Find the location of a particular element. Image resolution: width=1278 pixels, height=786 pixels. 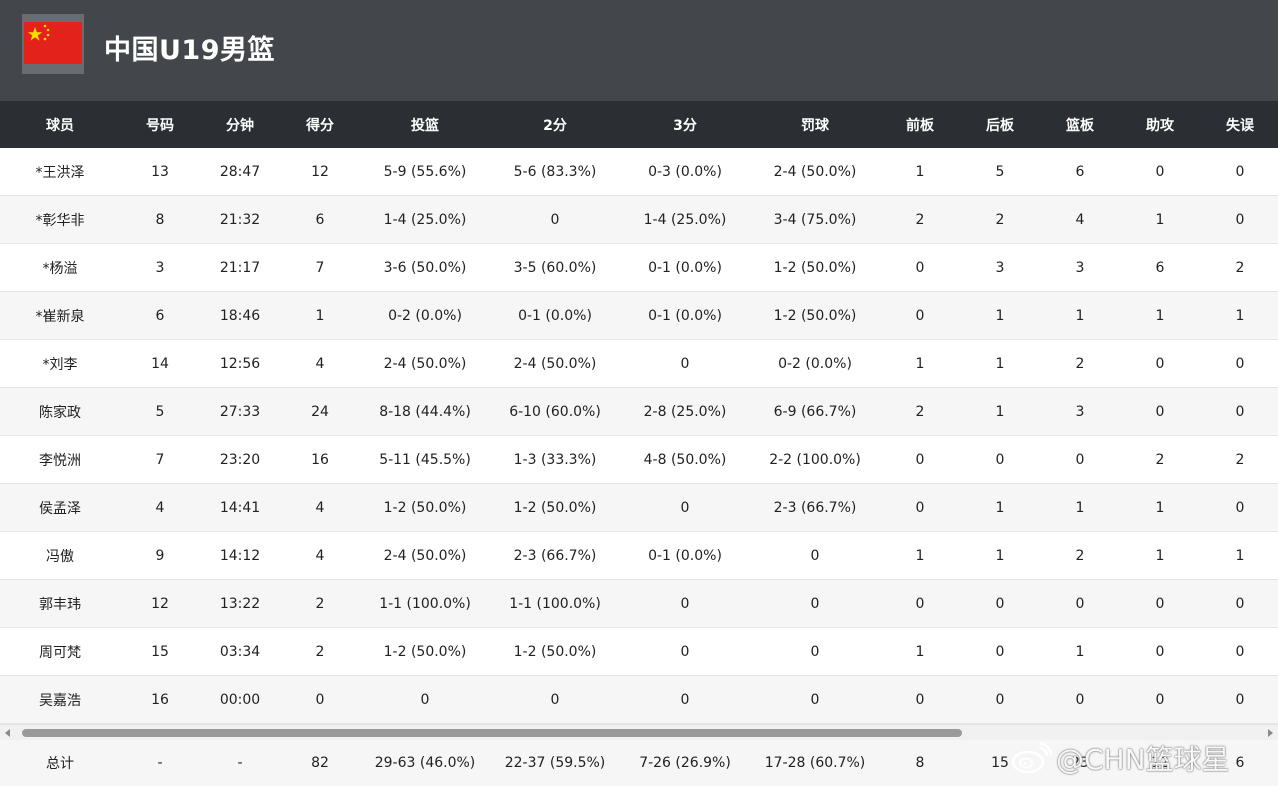

cell-number: 6 is located at coordinates (160, 315).